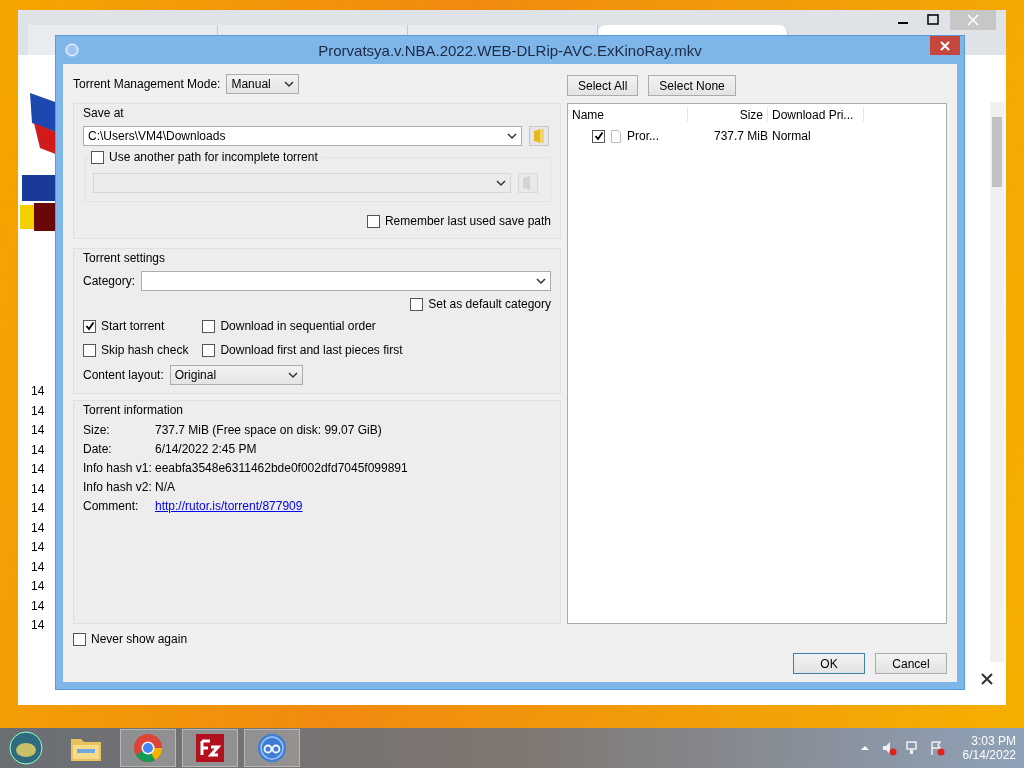 The image size is (1024, 768). Describe the element at coordinates (311, 350) in the screenshot. I see `checkbox-label: Download first and last pieces first` at that location.